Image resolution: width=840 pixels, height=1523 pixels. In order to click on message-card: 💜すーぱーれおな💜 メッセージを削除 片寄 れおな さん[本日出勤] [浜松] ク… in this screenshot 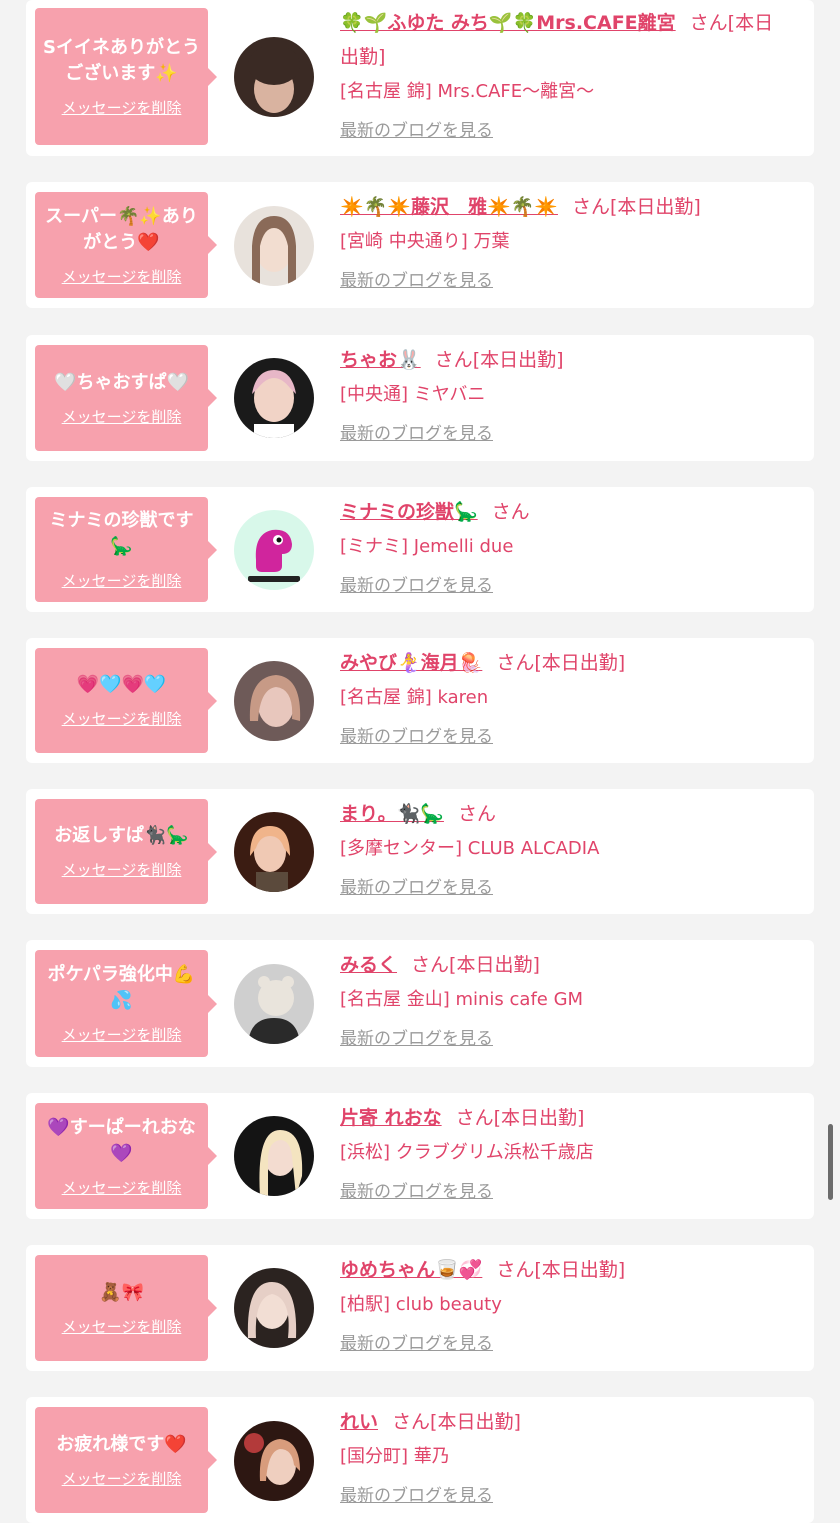, I will do `click(420, 1156)`.